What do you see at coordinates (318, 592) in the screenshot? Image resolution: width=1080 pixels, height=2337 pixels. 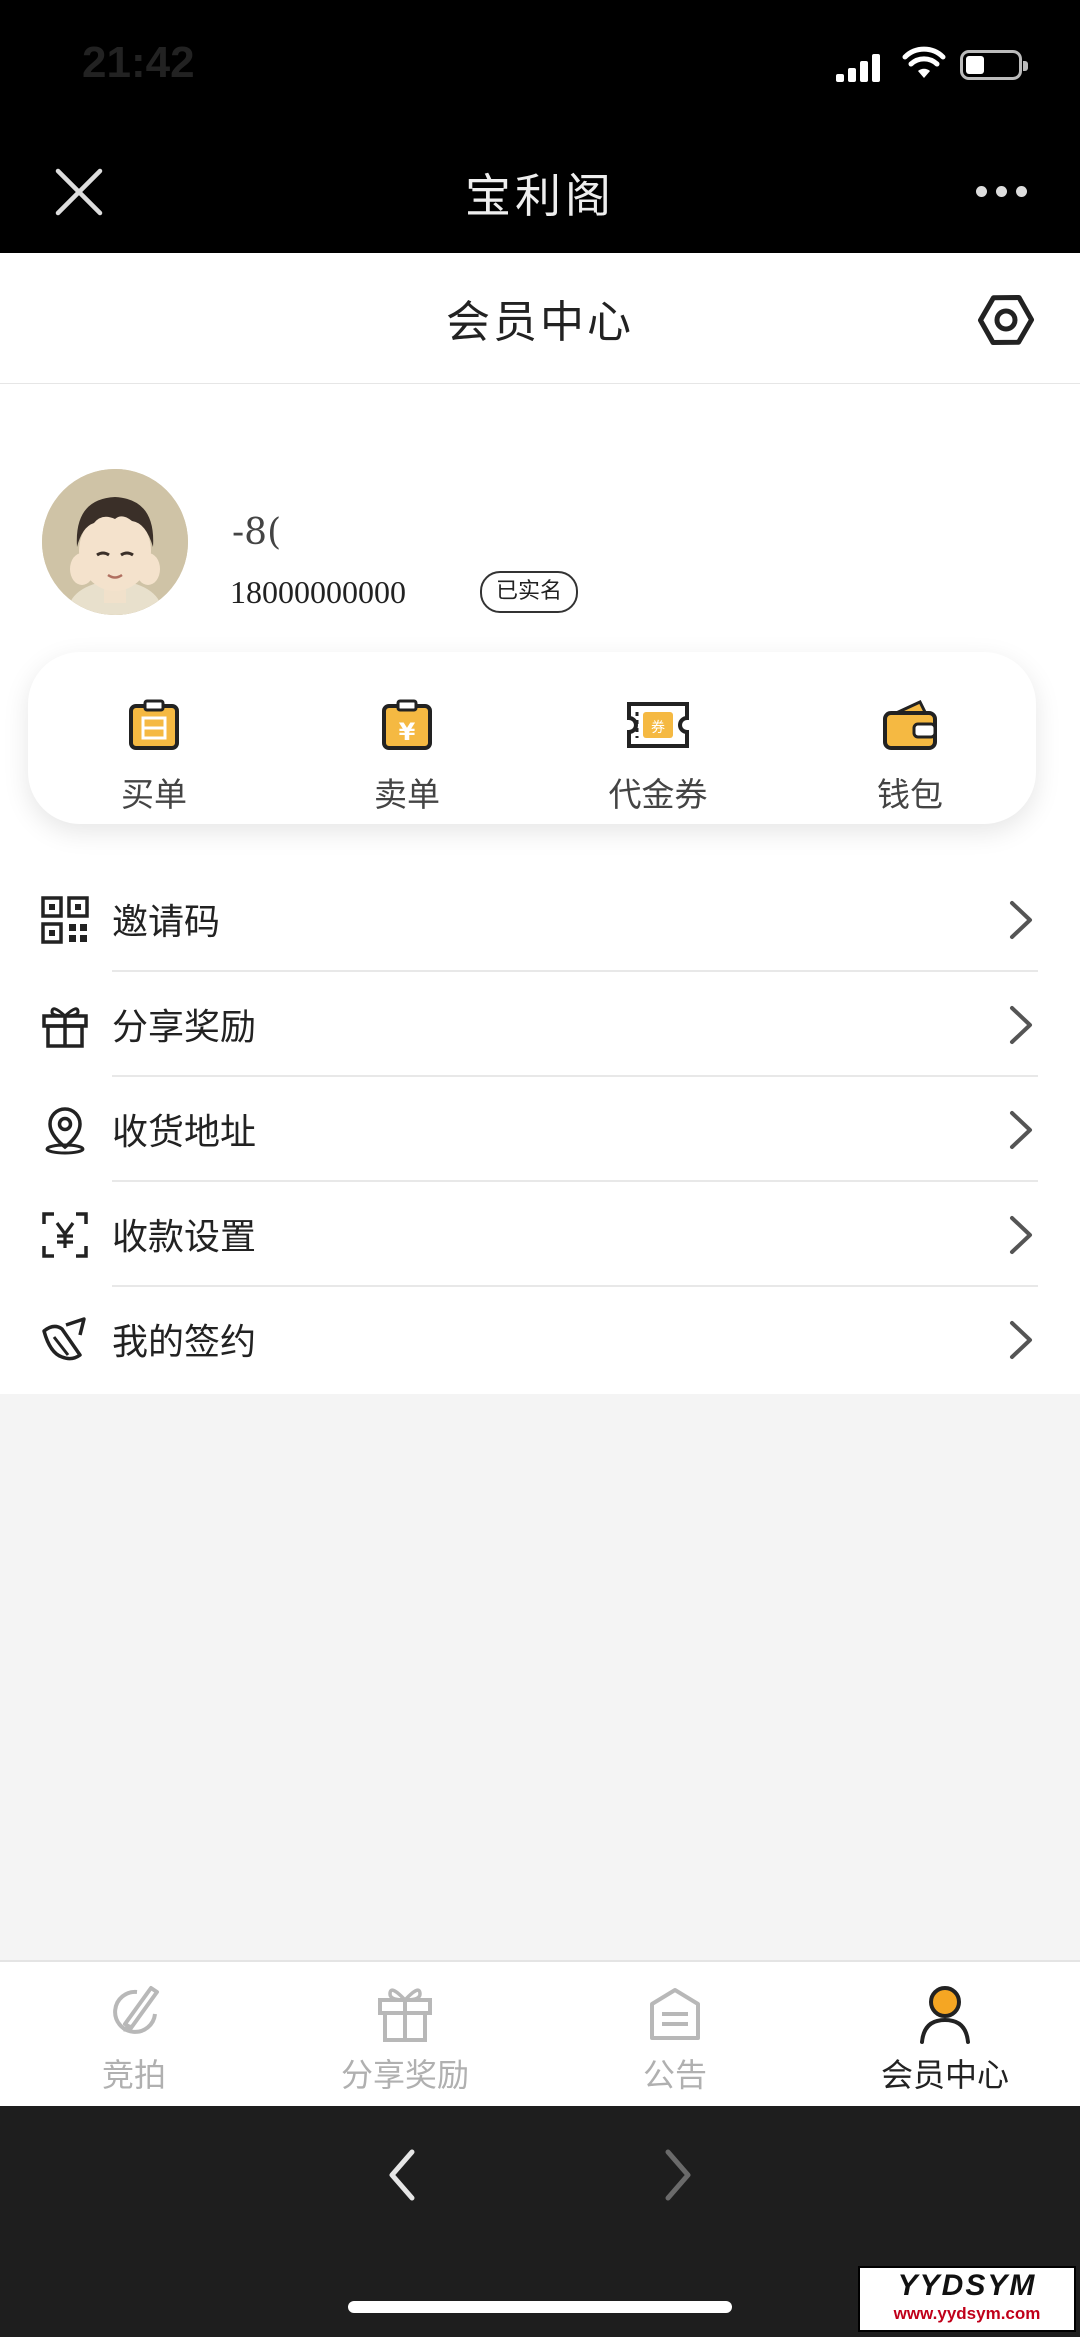 I see `user-phone: 18000000000` at bounding box center [318, 592].